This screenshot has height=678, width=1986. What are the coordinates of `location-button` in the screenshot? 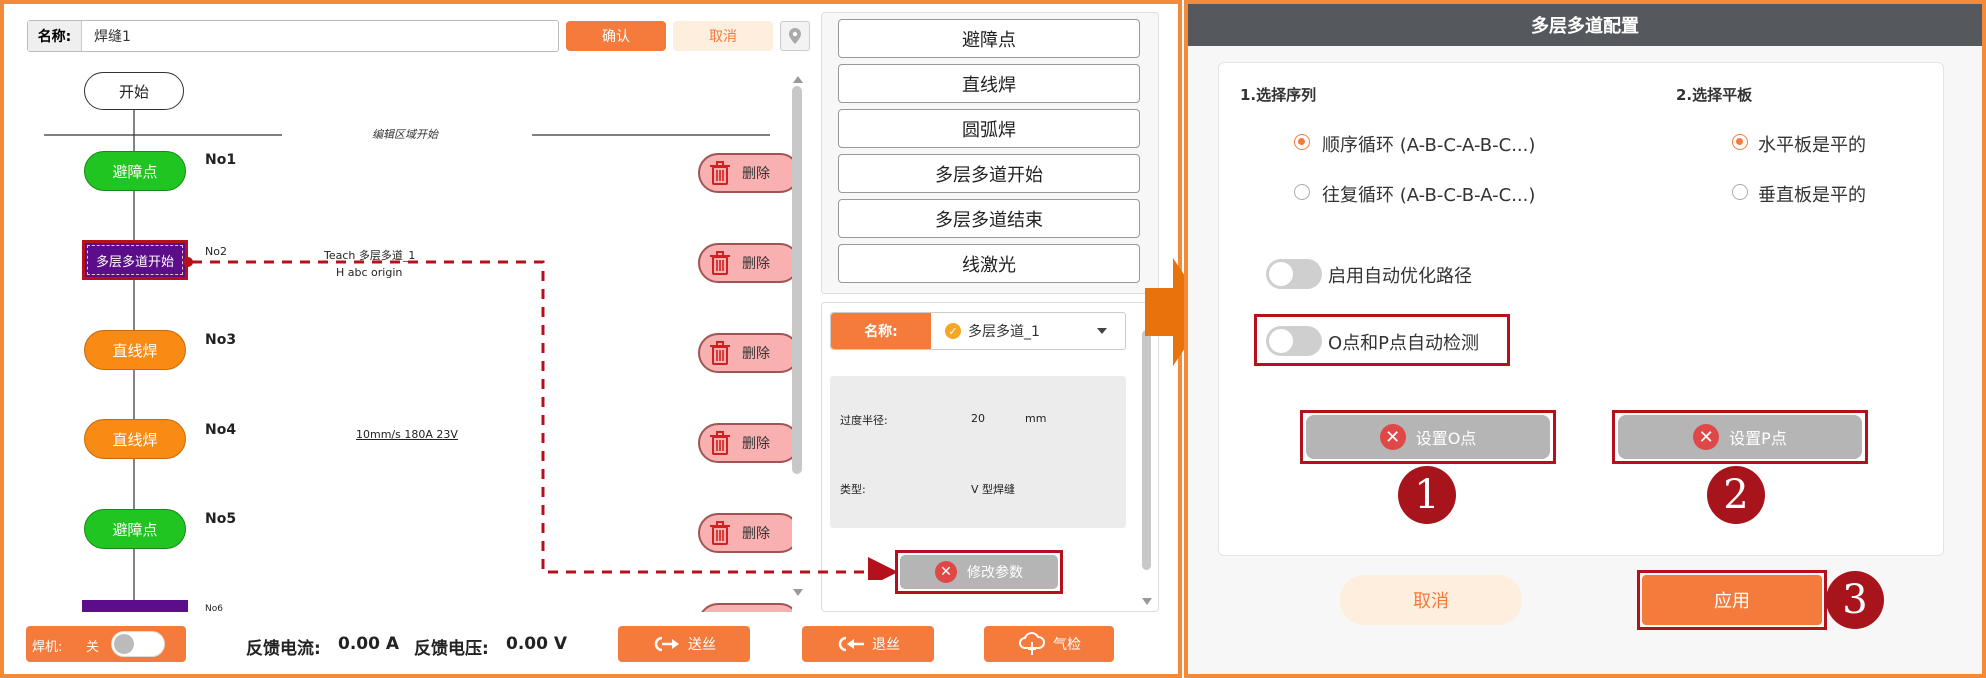 It's located at (795, 36).